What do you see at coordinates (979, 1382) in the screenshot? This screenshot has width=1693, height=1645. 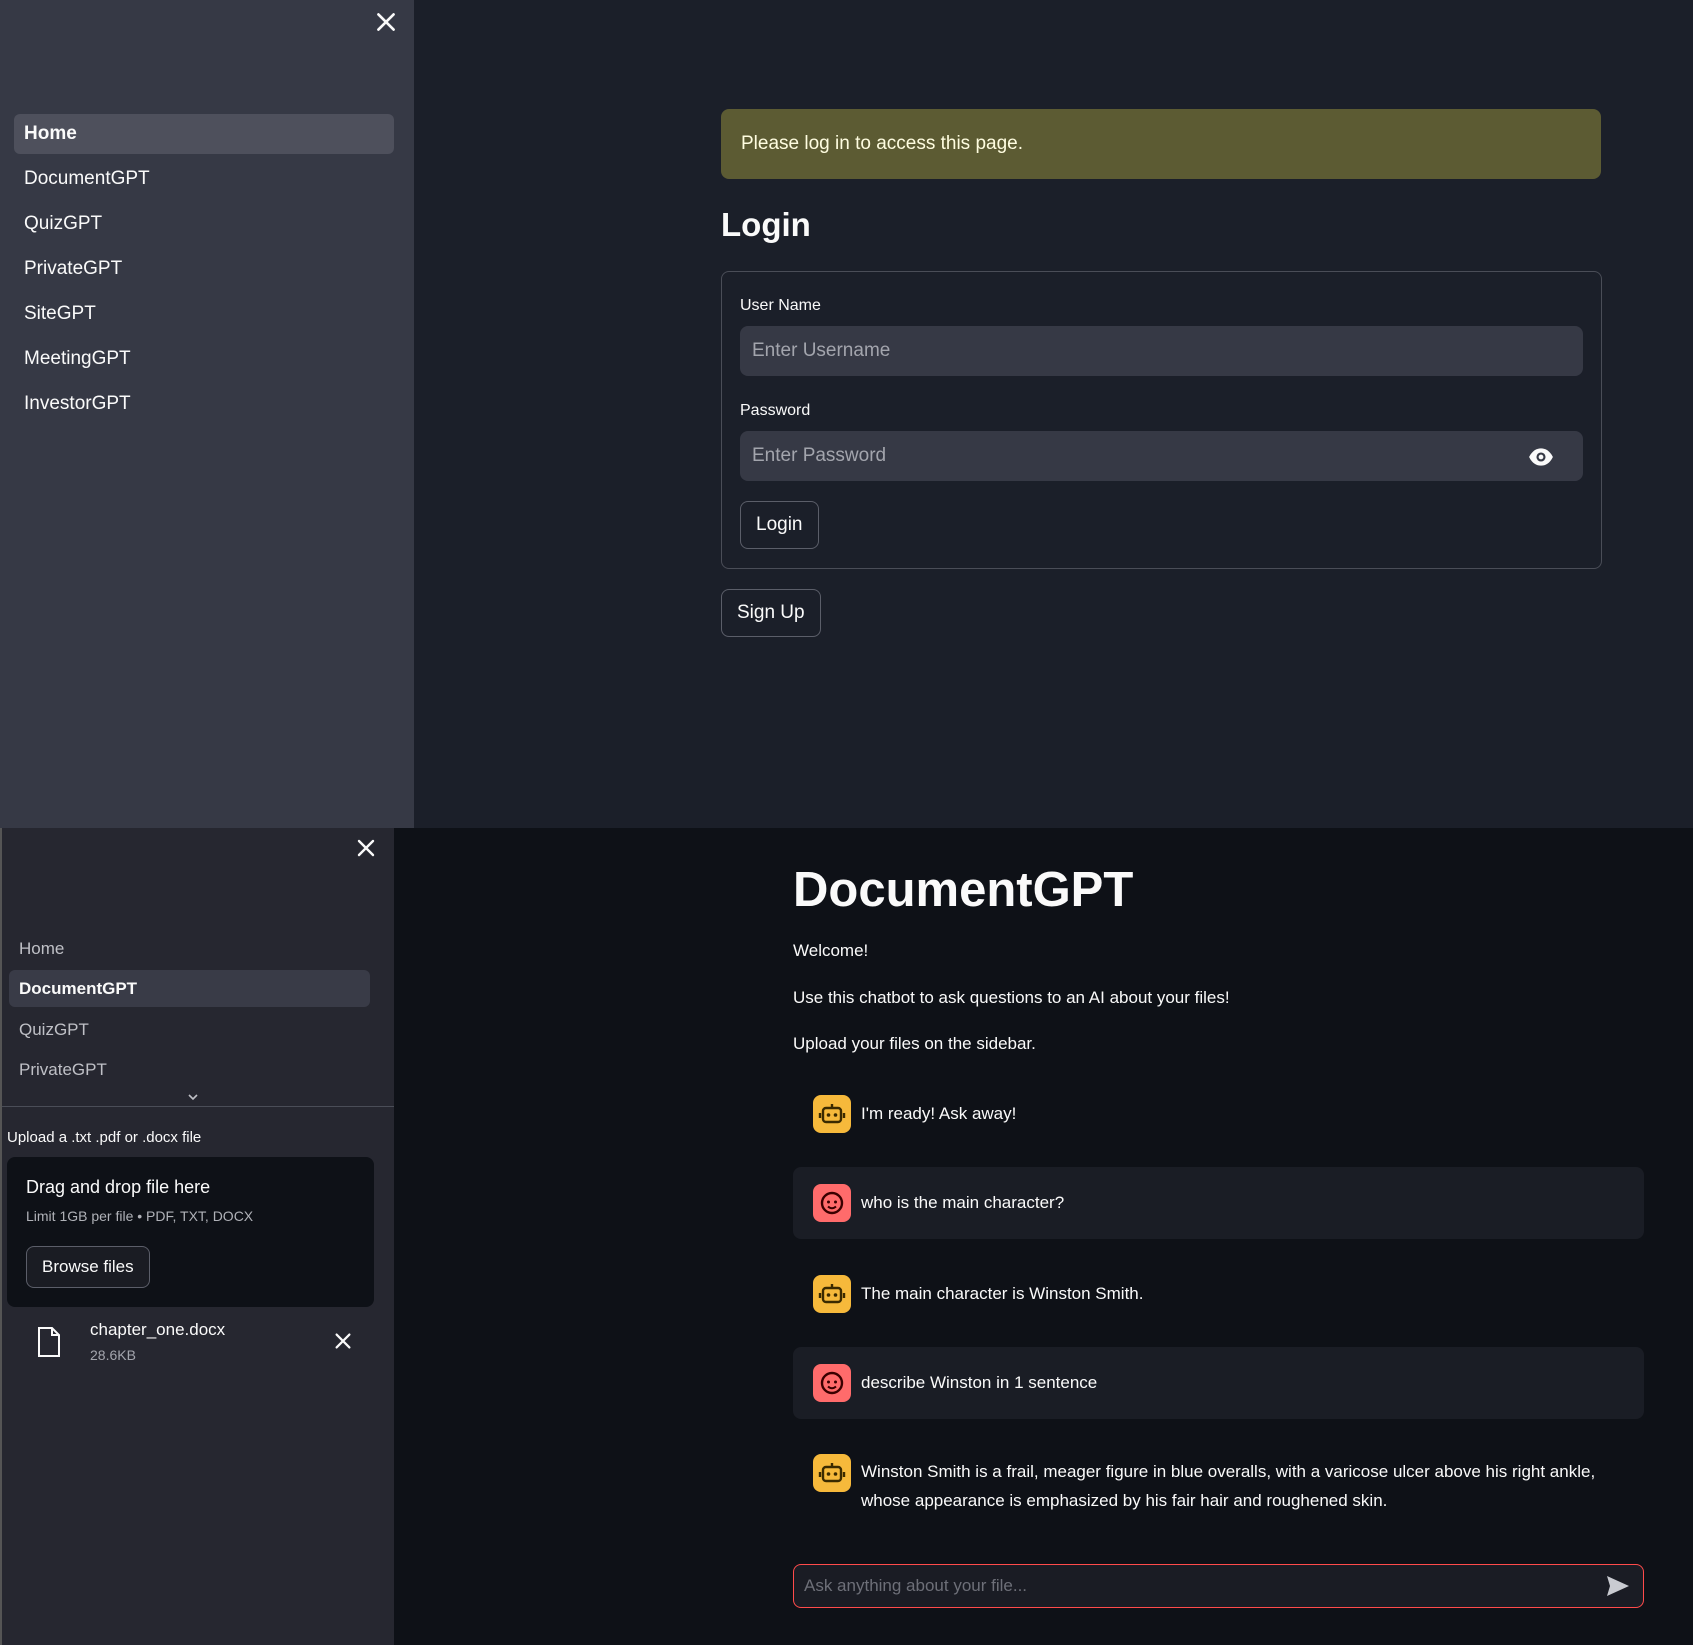 I see `message-text: describe Winston in 1 sentence` at bounding box center [979, 1382].